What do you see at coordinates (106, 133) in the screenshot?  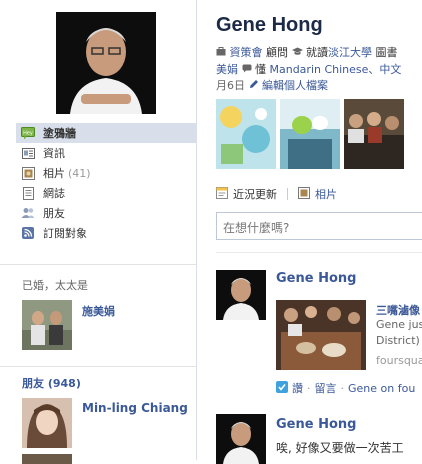 I see `nav-item-wall: Hey 塗鴉牆` at bounding box center [106, 133].